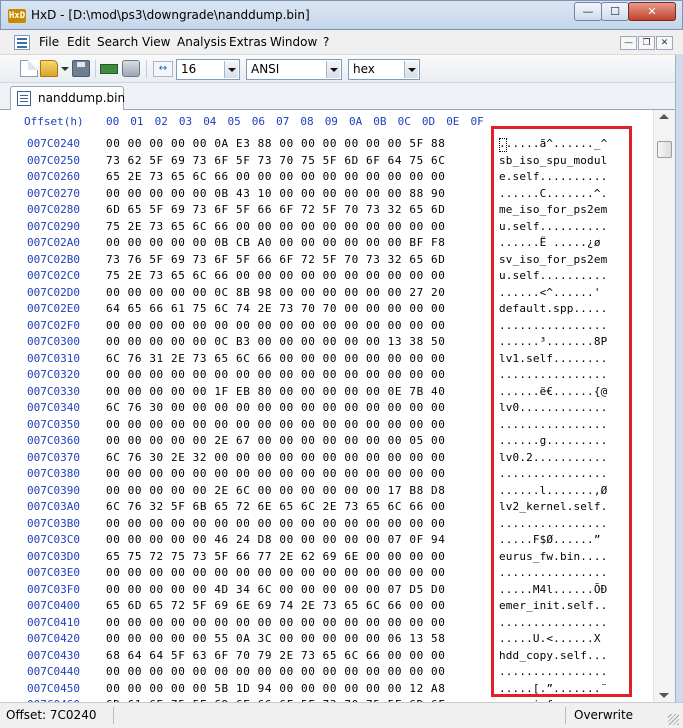 This screenshot has height=728, width=683. Describe the element at coordinates (131, 68) in the screenshot. I see `disk-icon` at that location.